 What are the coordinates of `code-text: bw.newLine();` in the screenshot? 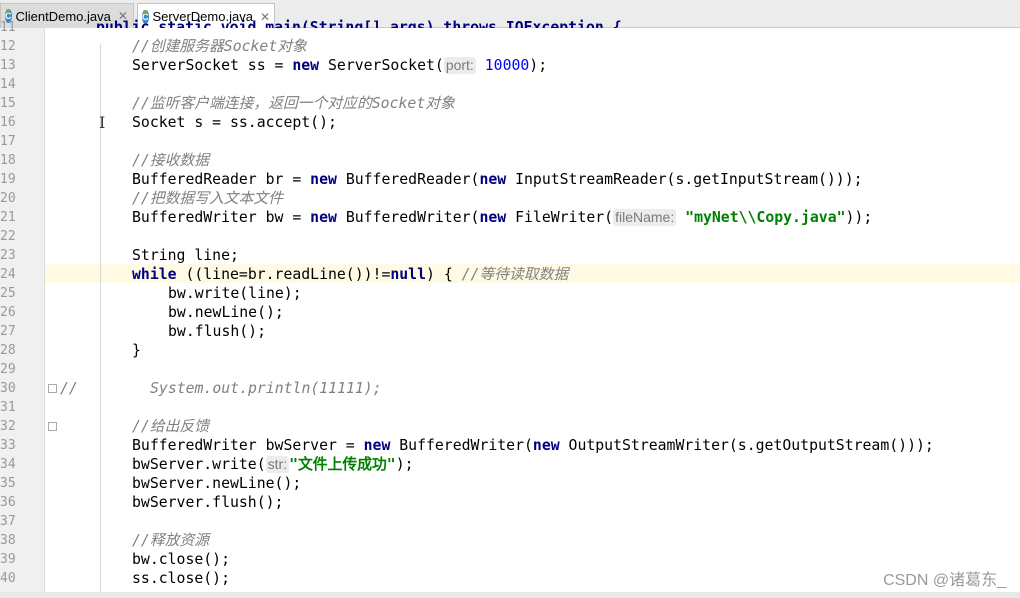 It's located at (226, 312).